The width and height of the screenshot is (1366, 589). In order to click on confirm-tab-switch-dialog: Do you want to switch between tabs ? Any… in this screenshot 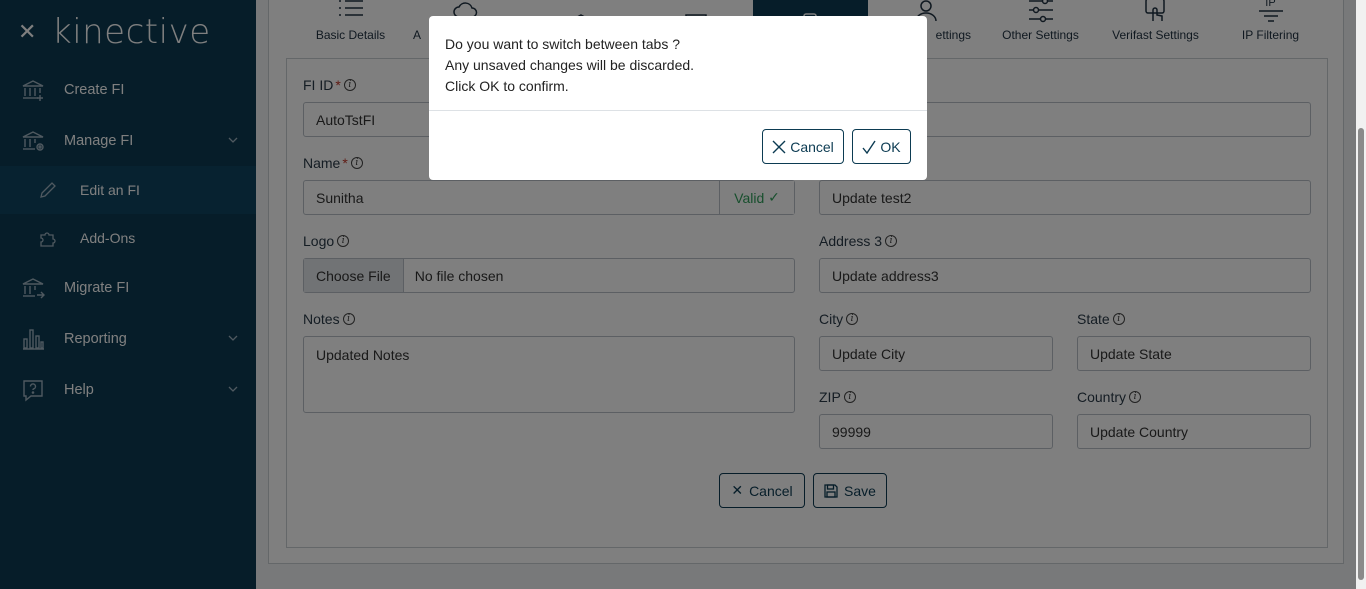, I will do `click(678, 98)`.